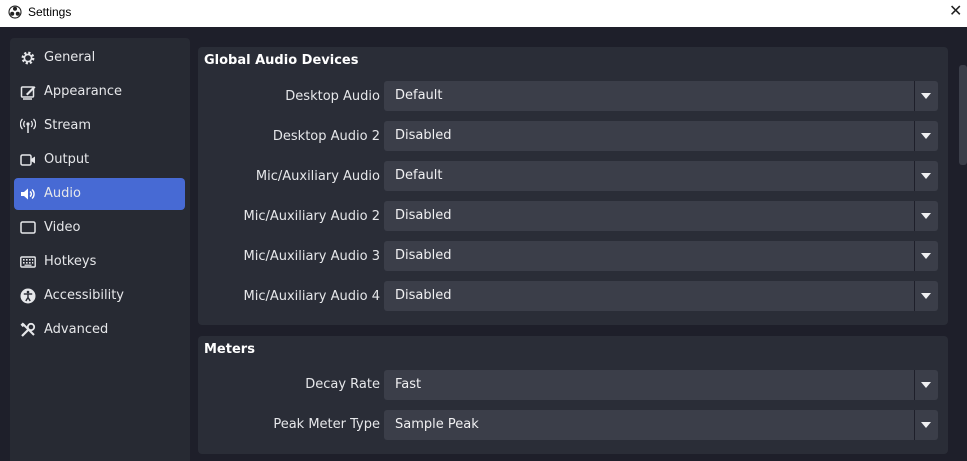 The height and width of the screenshot is (461, 967). What do you see at coordinates (962, 244) in the screenshot?
I see `vertical-scrollbar` at bounding box center [962, 244].